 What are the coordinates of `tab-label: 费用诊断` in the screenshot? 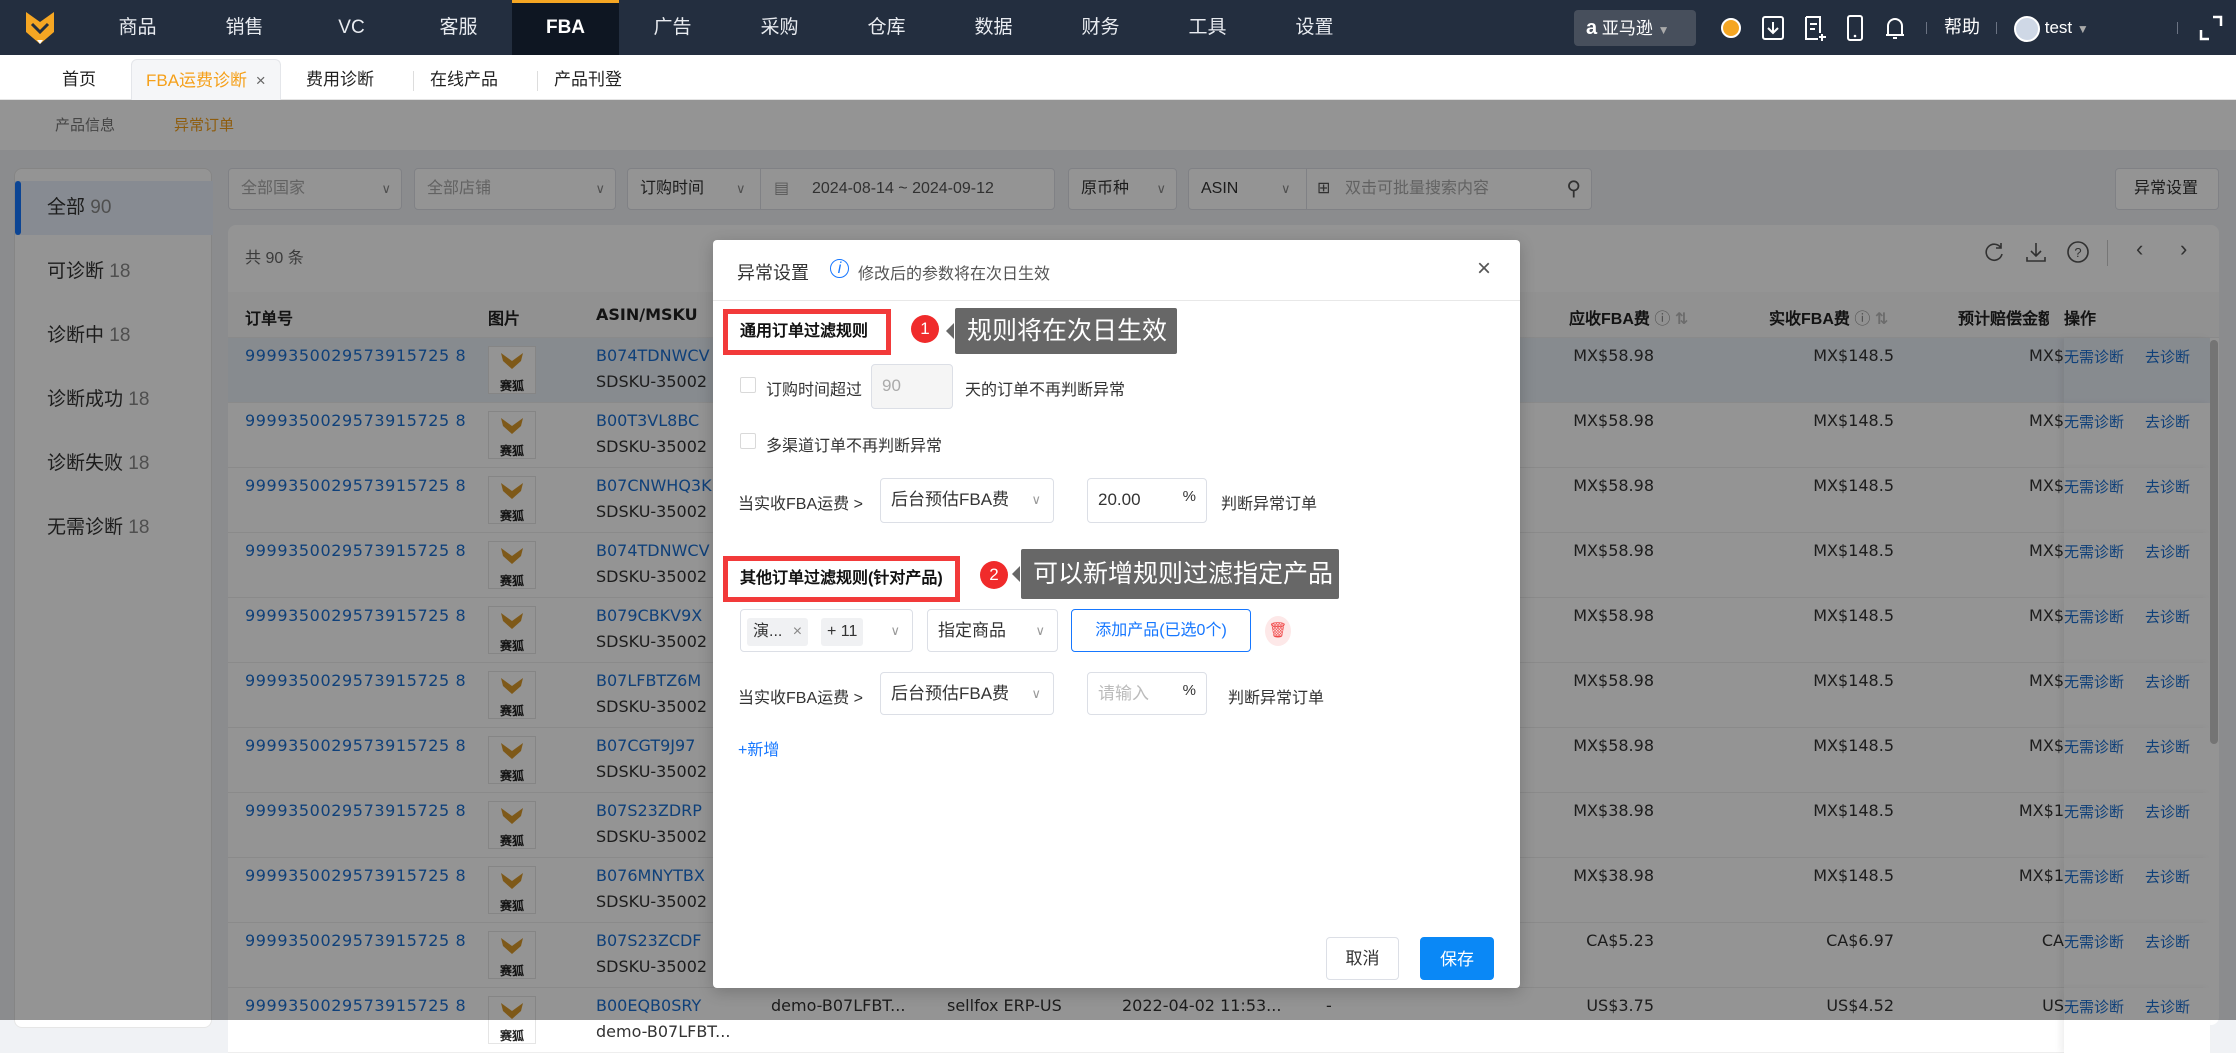 It's located at (340, 79).